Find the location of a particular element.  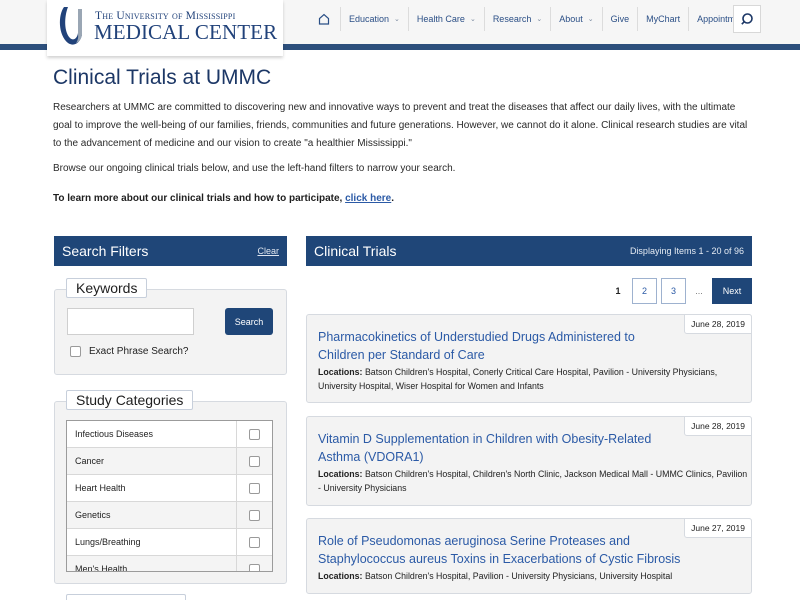

logo-mark-icon is located at coordinates (70, 26).